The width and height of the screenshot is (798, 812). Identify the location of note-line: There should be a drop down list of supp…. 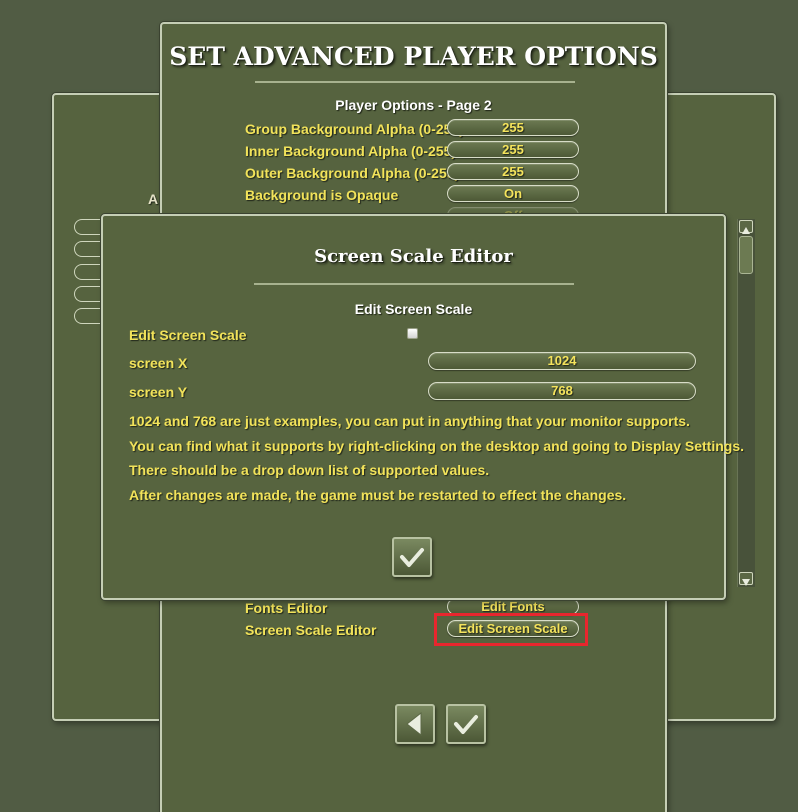
(309, 470).